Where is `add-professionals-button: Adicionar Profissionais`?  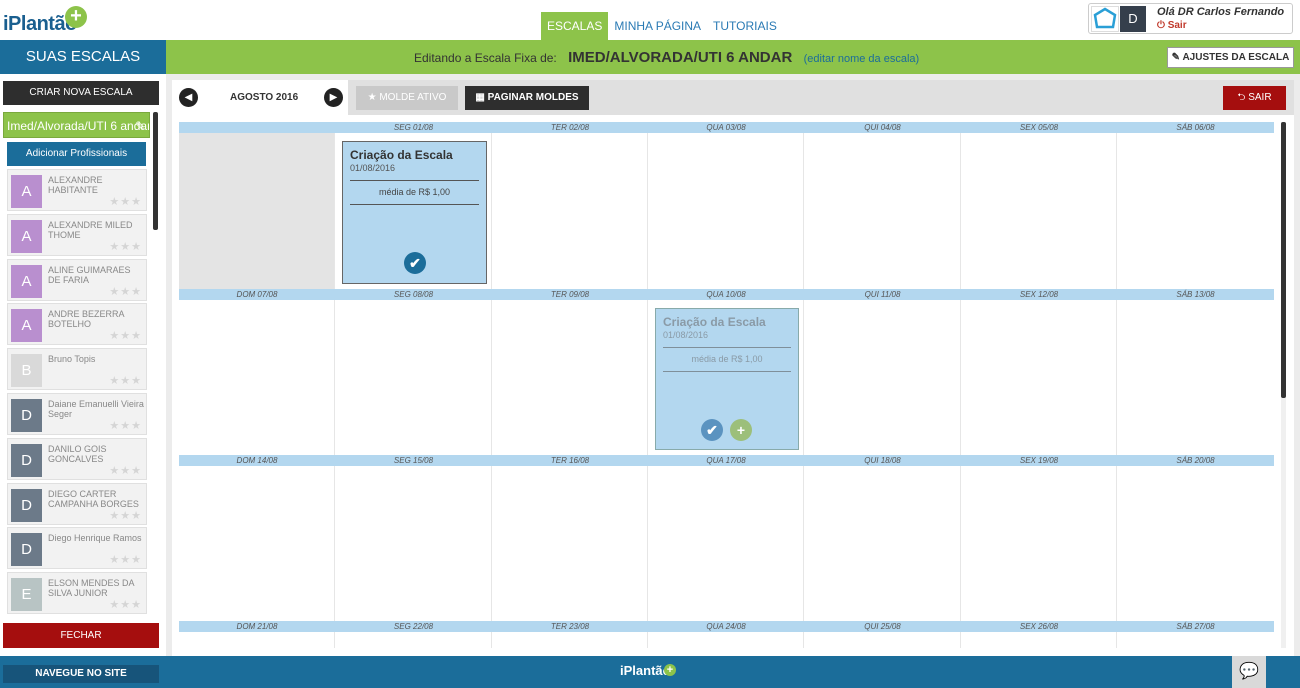 add-professionals-button: Adicionar Profissionais is located at coordinates (76, 154).